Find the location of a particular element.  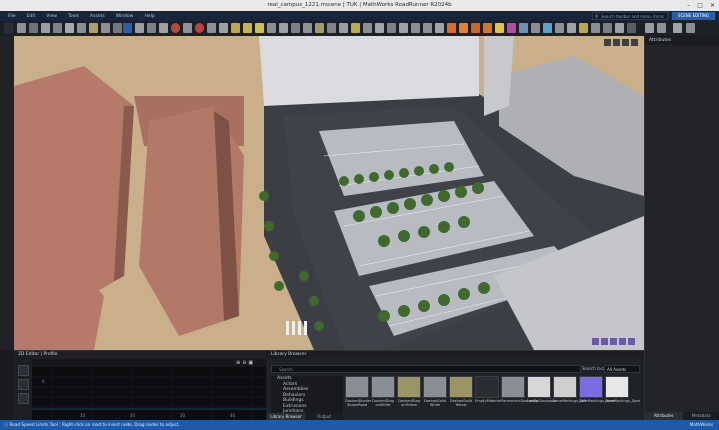

menu-assets: Assets is located at coordinates (97, 16).